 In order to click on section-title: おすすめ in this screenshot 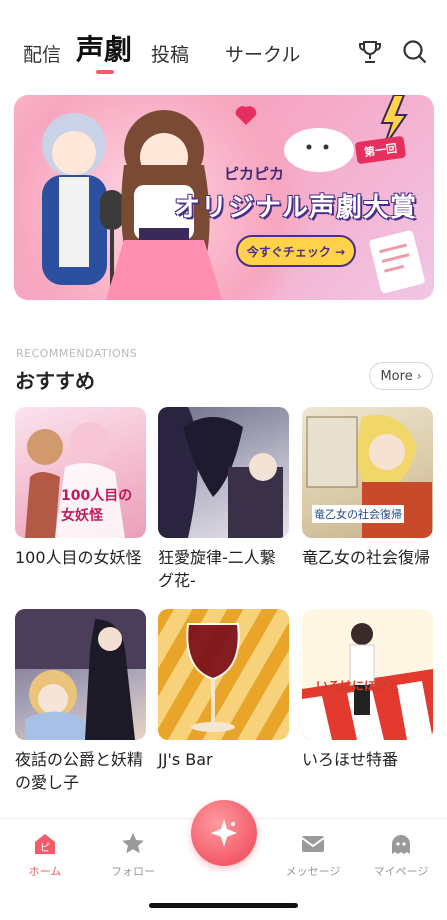, I will do `click(55, 381)`.